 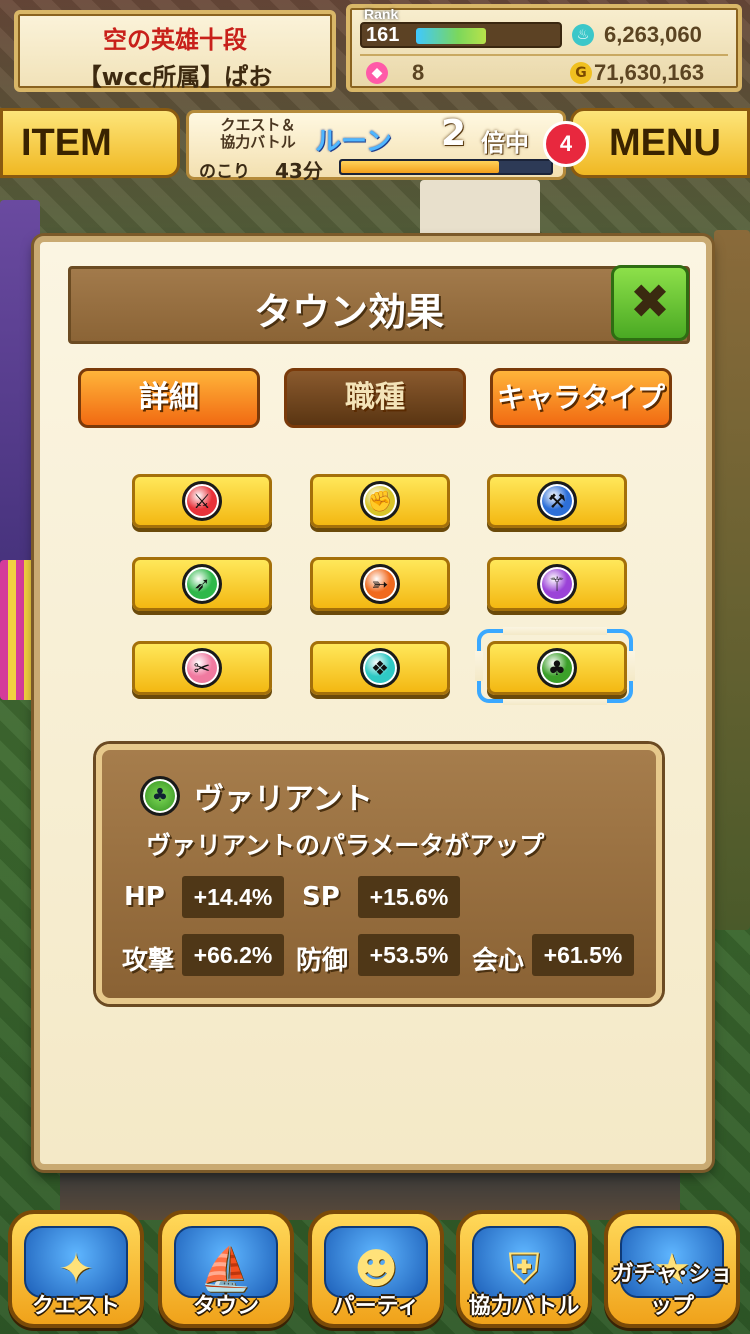 I want to click on tab-details: 詳細, so click(x=169, y=398).